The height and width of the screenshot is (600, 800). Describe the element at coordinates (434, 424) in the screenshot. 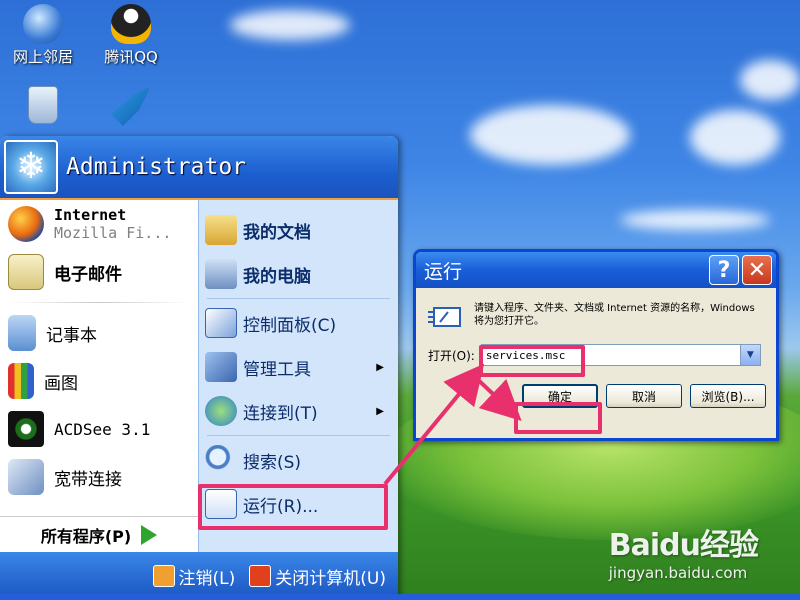

I see `arrow-to-input` at that location.